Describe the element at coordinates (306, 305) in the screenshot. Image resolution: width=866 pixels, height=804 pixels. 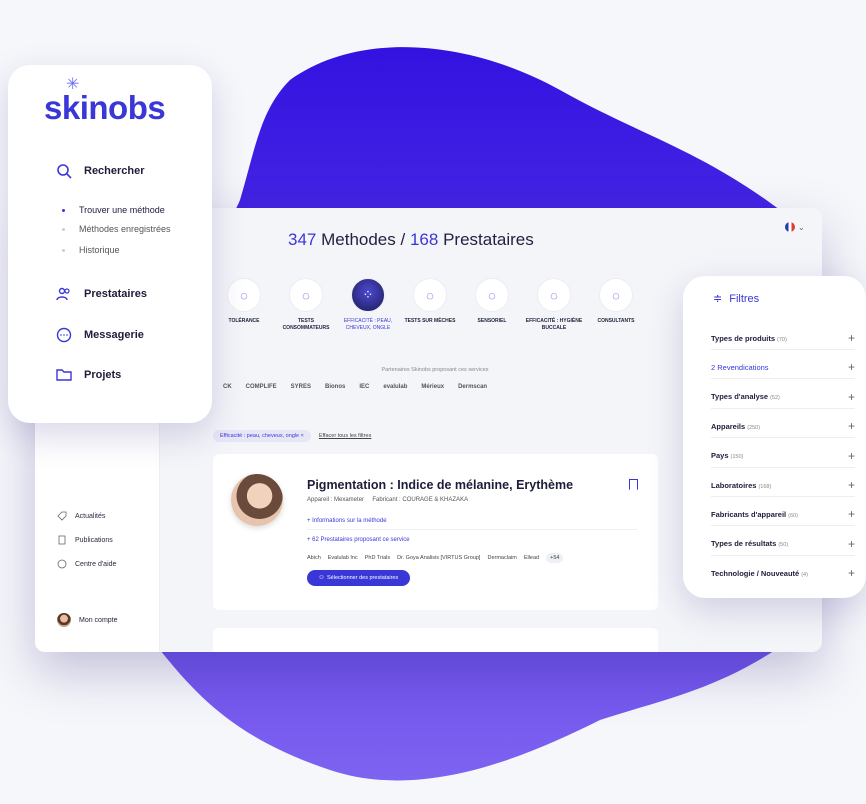
I see `category-1: ◌ TESTS CONSOMMATEURS` at that location.